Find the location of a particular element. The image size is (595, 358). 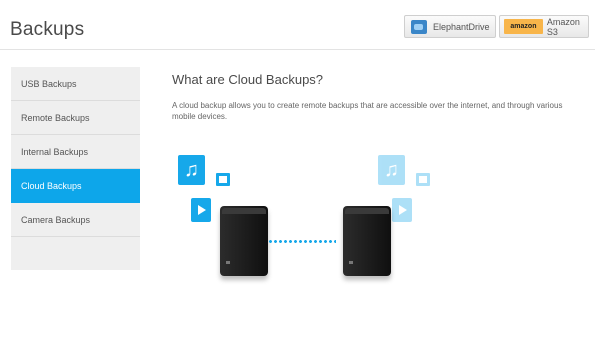

sidebar-item-usb-backups: USB Backups is located at coordinates (75, 84).